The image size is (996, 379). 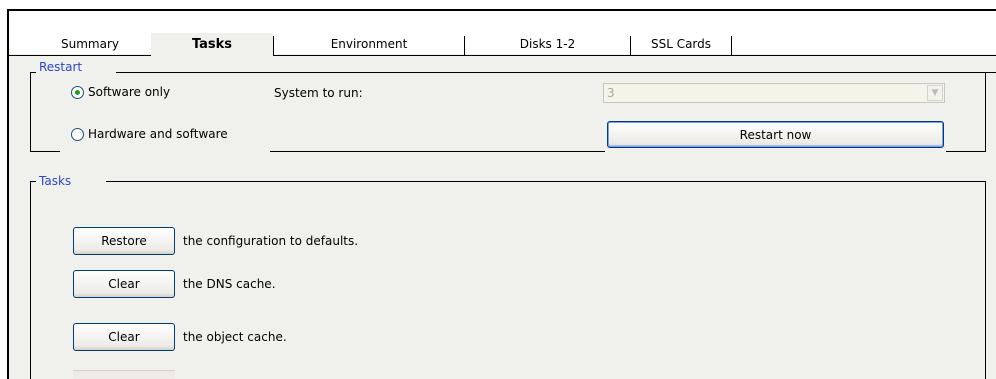 I want to click on clear-dns-cache-description: the DNS cache., so click(x=229, y=284).